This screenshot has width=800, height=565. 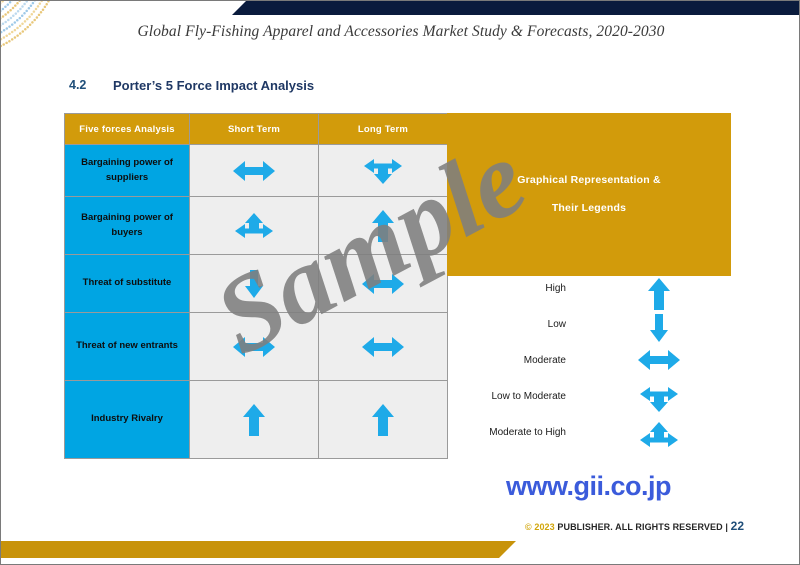 I want to click on cell-buyers-long-term, so click(x=383, y=225).